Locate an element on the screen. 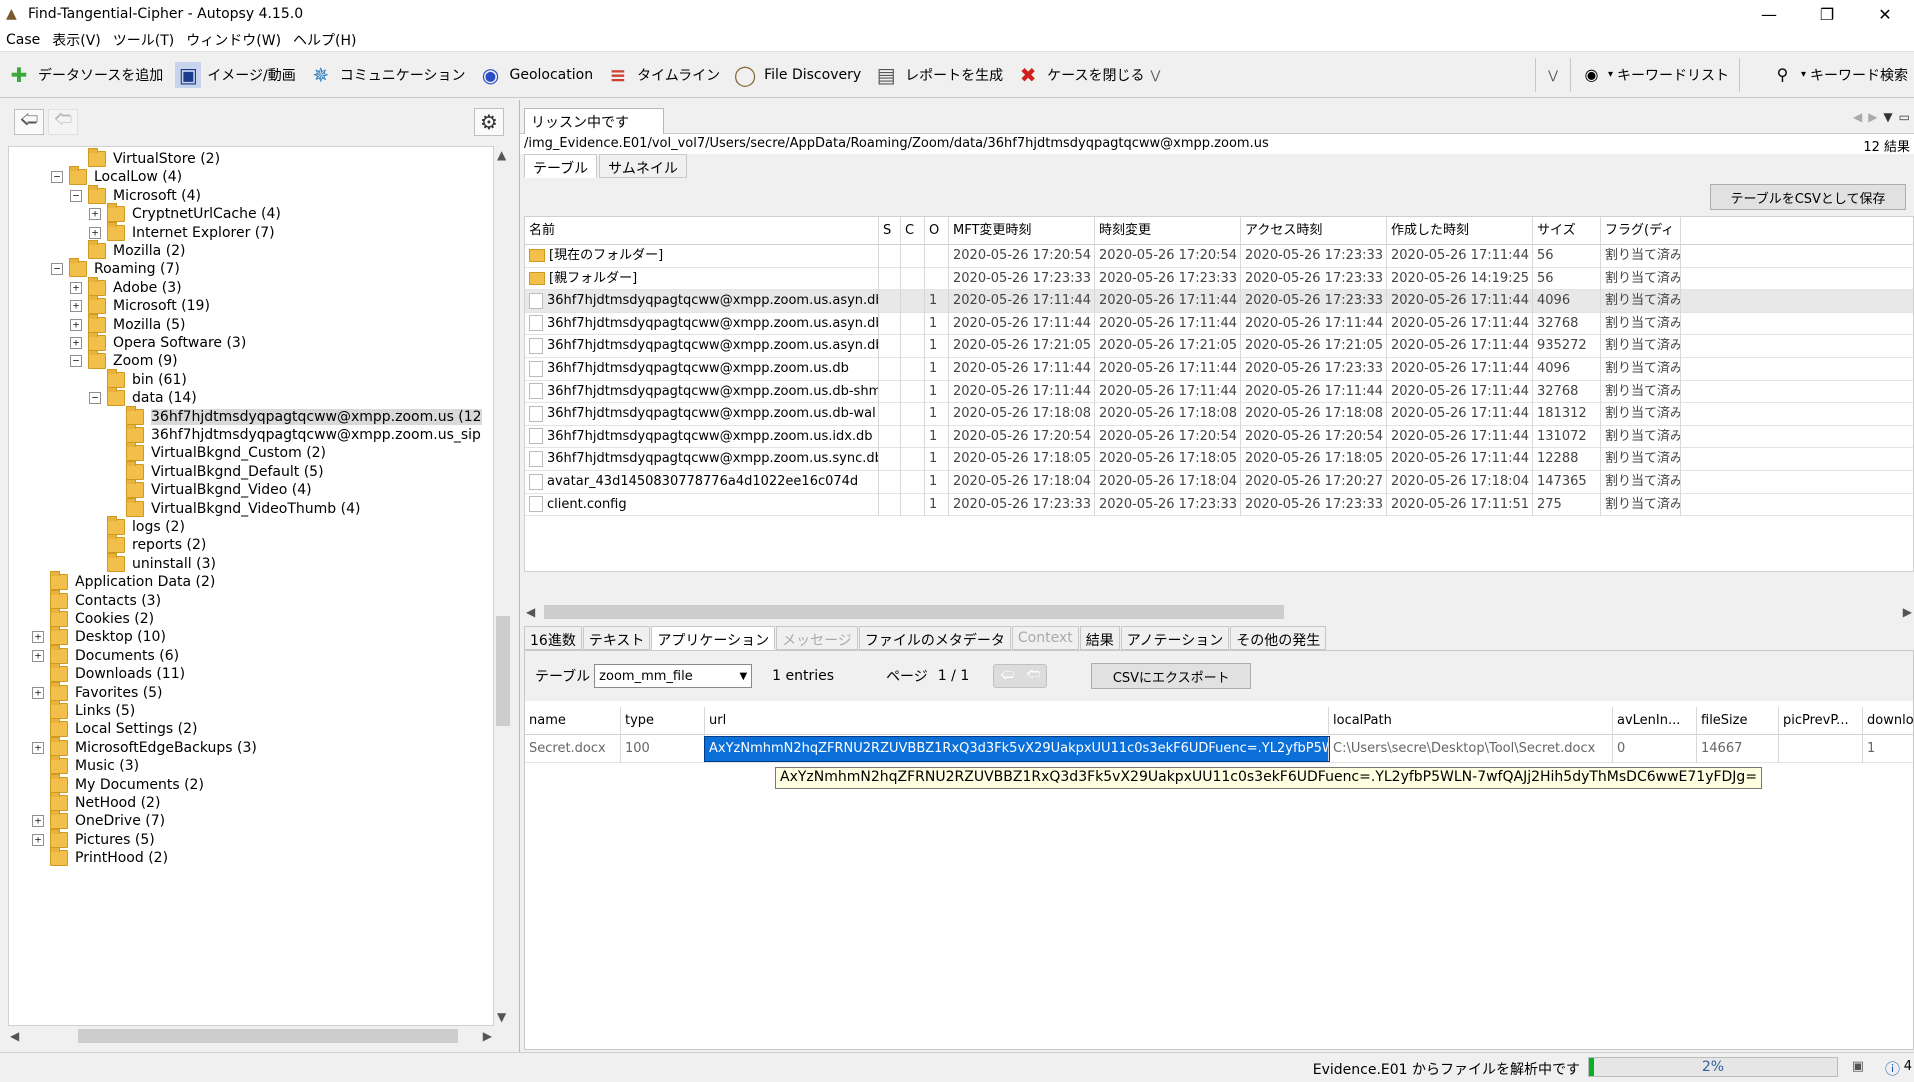  table-cell: 14667 is located at coordinates (1738, 749).